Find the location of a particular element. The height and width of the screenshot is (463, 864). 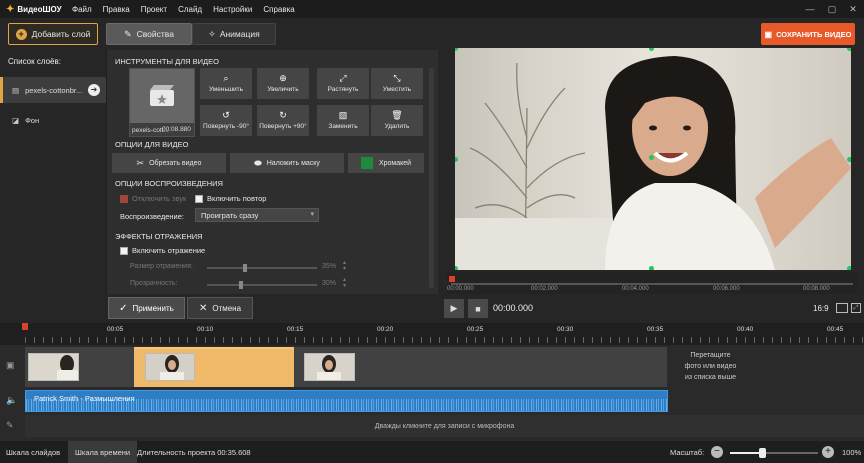

mic-record-track: Дважды кликните для записи с микрофона is located at coordinates (444, 426).